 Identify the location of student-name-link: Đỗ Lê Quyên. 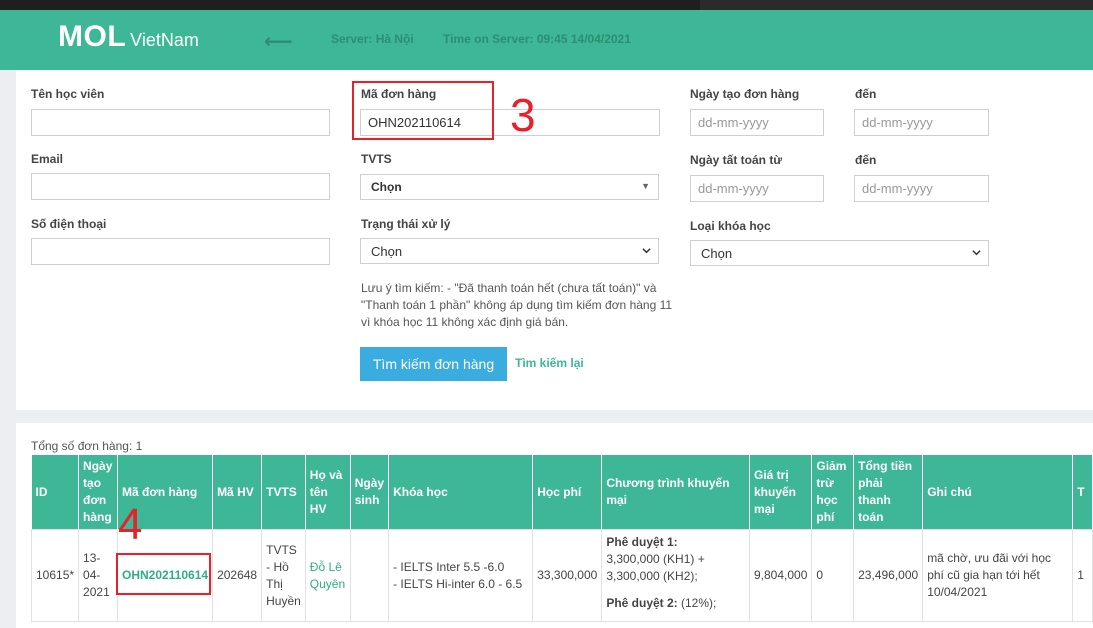
(327, 575).